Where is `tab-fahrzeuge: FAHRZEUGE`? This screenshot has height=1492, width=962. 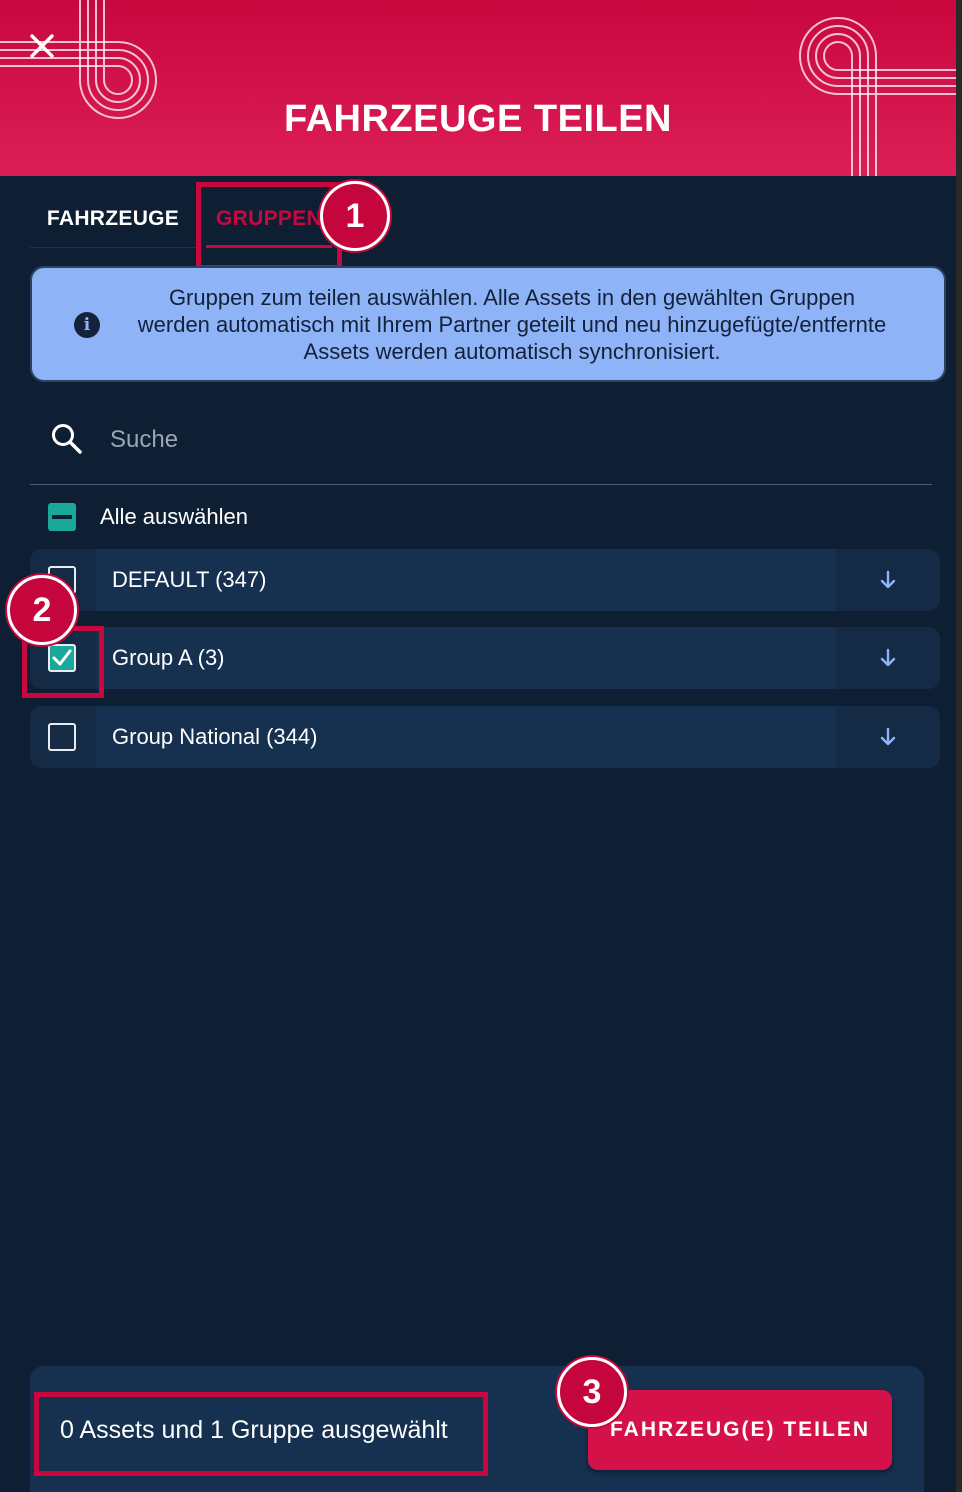
tab-fahrzeuge: FAHRZEUGE is located at coordinates (113, 219).